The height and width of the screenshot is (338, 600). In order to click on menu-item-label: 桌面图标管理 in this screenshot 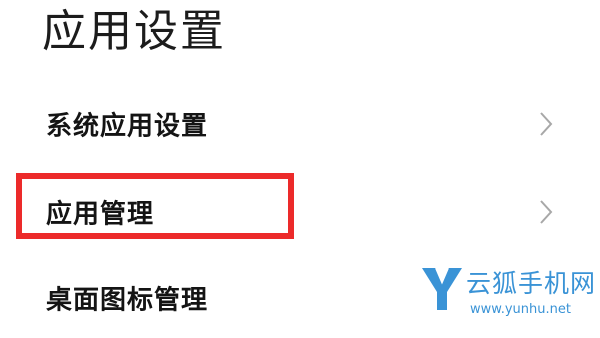, I will do `click(127, 300)`.